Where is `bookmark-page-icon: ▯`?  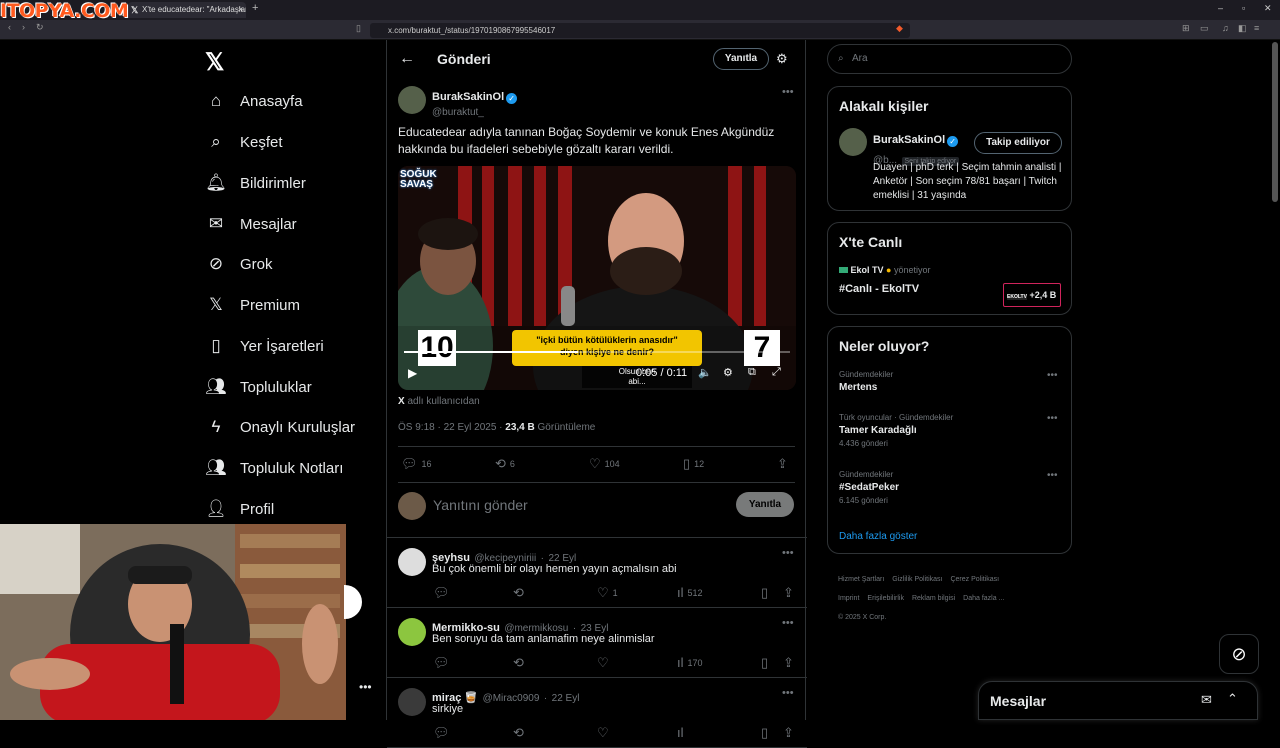 bookmark-page-icon: ▯ is located at coordinates (358, 28).